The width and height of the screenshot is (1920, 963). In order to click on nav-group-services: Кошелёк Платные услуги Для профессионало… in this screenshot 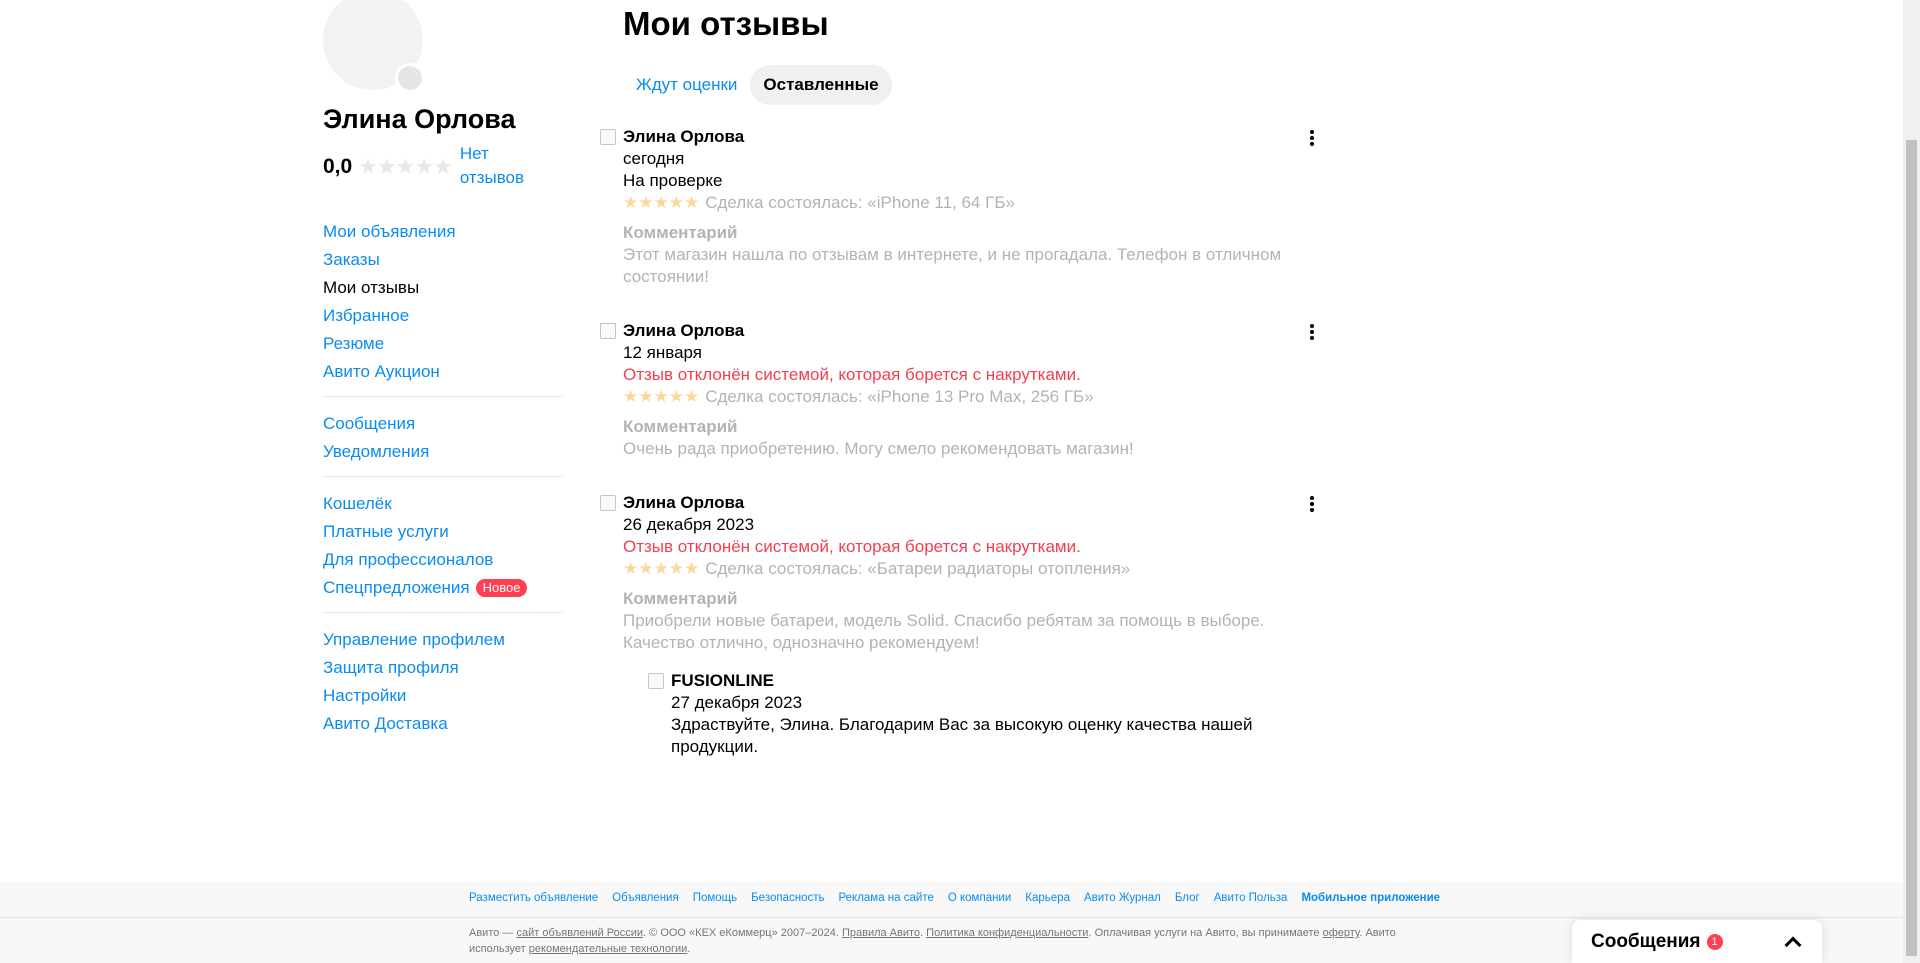, I will do `click(443, 551)`.